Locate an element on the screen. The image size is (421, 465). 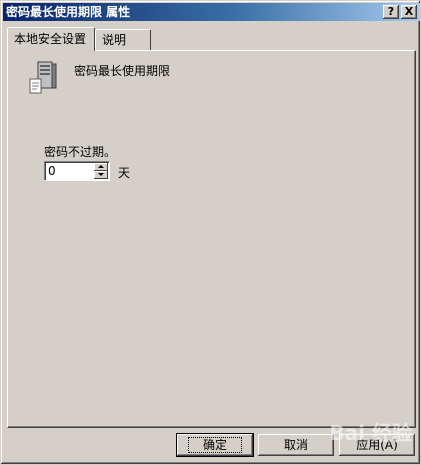
days-input is located at coordinates (70, 171).